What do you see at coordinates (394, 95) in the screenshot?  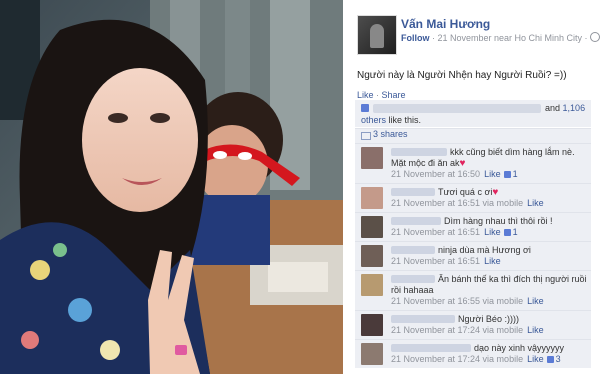 I see `share-link: Share` at bounding box center [394, 95].